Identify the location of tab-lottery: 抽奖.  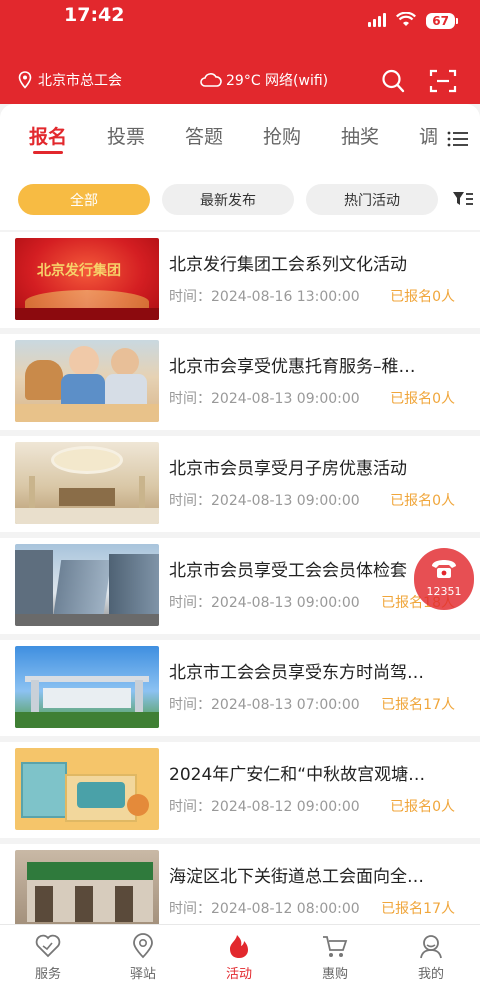
(360, 135).